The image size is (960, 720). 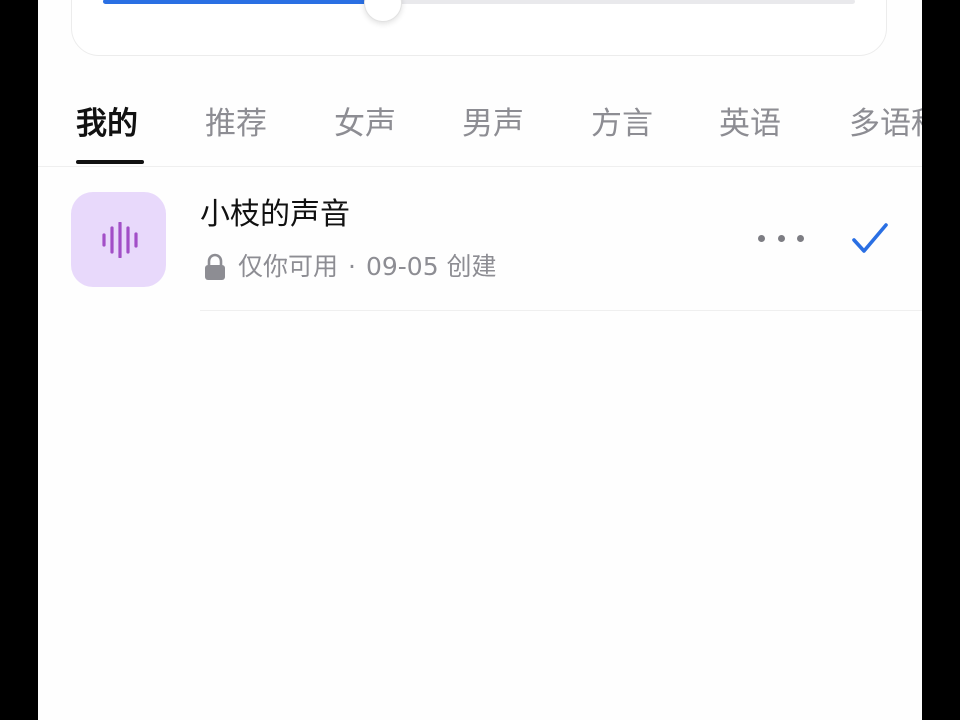 What do you see at coordinates (493, 124) in the screenshot?
I see `tab-male-voice: 男声` at bounding box center [493, 124].